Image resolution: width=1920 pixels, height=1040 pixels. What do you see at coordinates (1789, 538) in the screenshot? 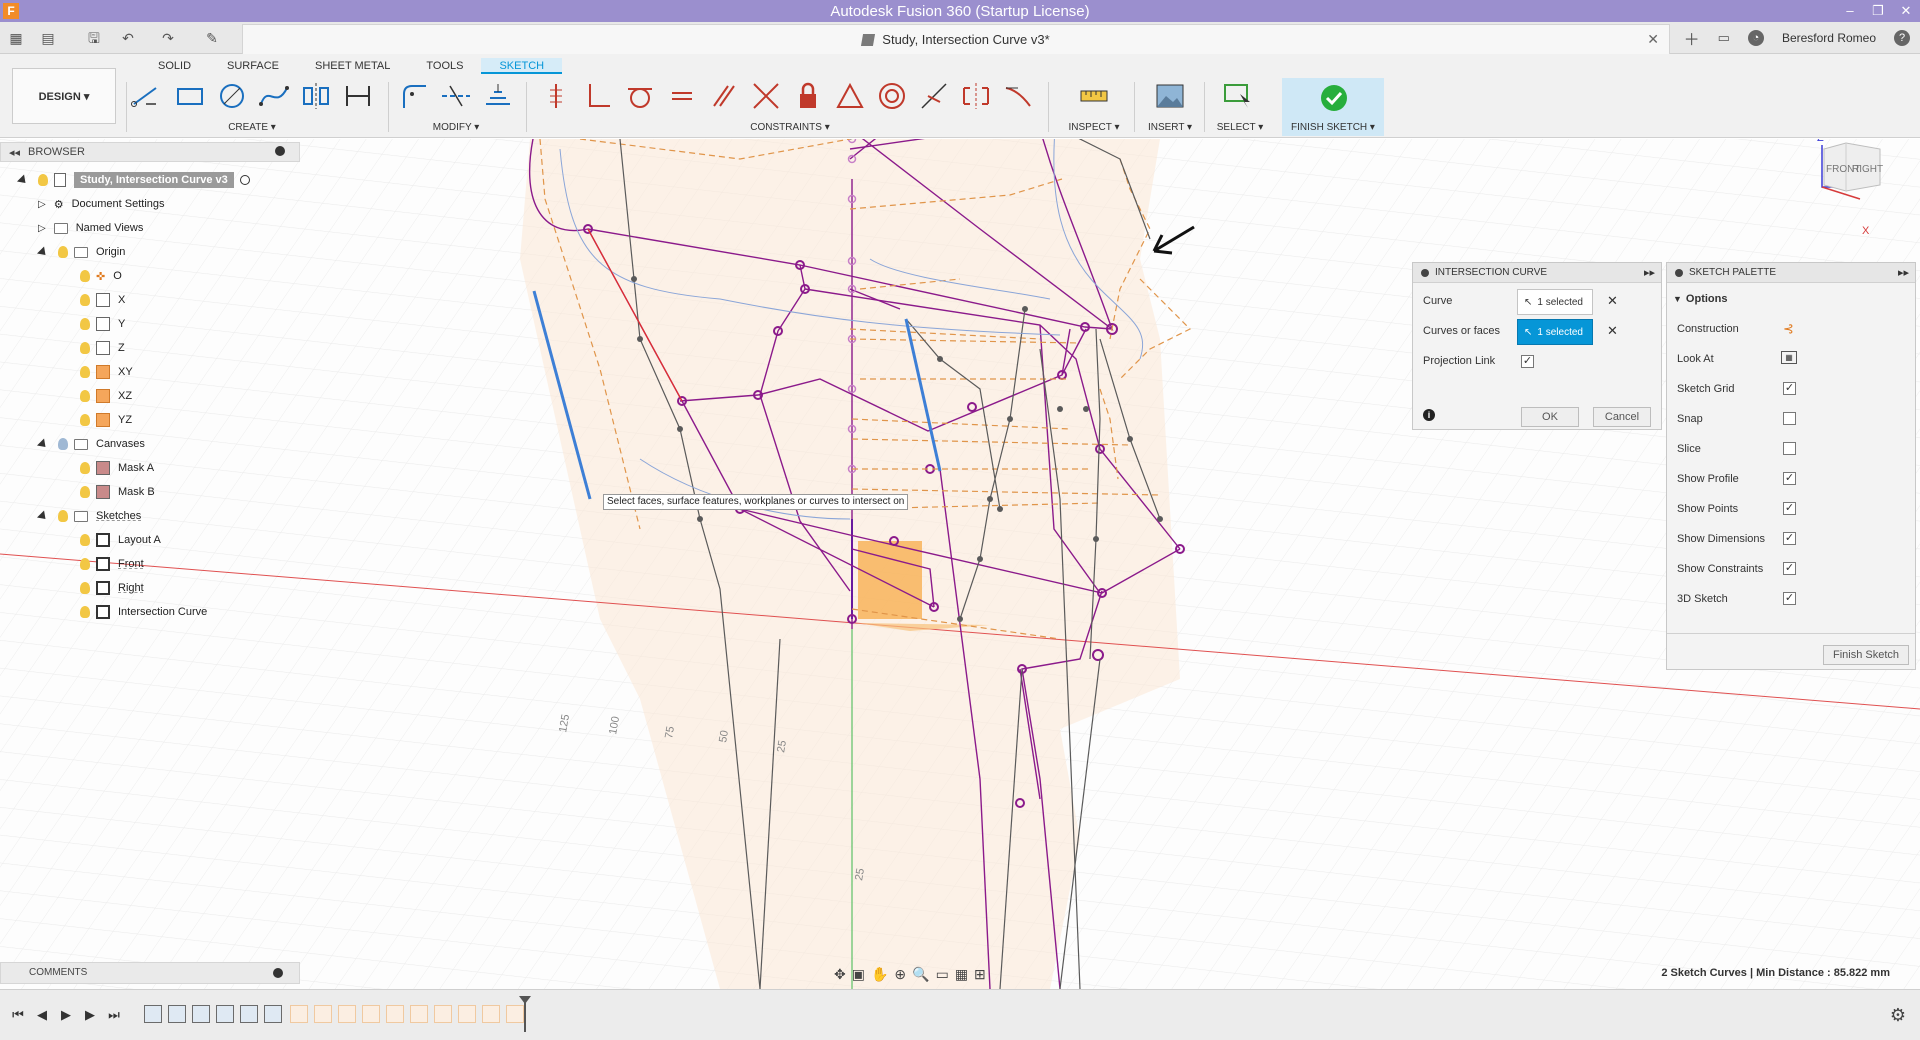
I see `show-dimensions-checkbox: ✓` at bounding box center [1789, 538].